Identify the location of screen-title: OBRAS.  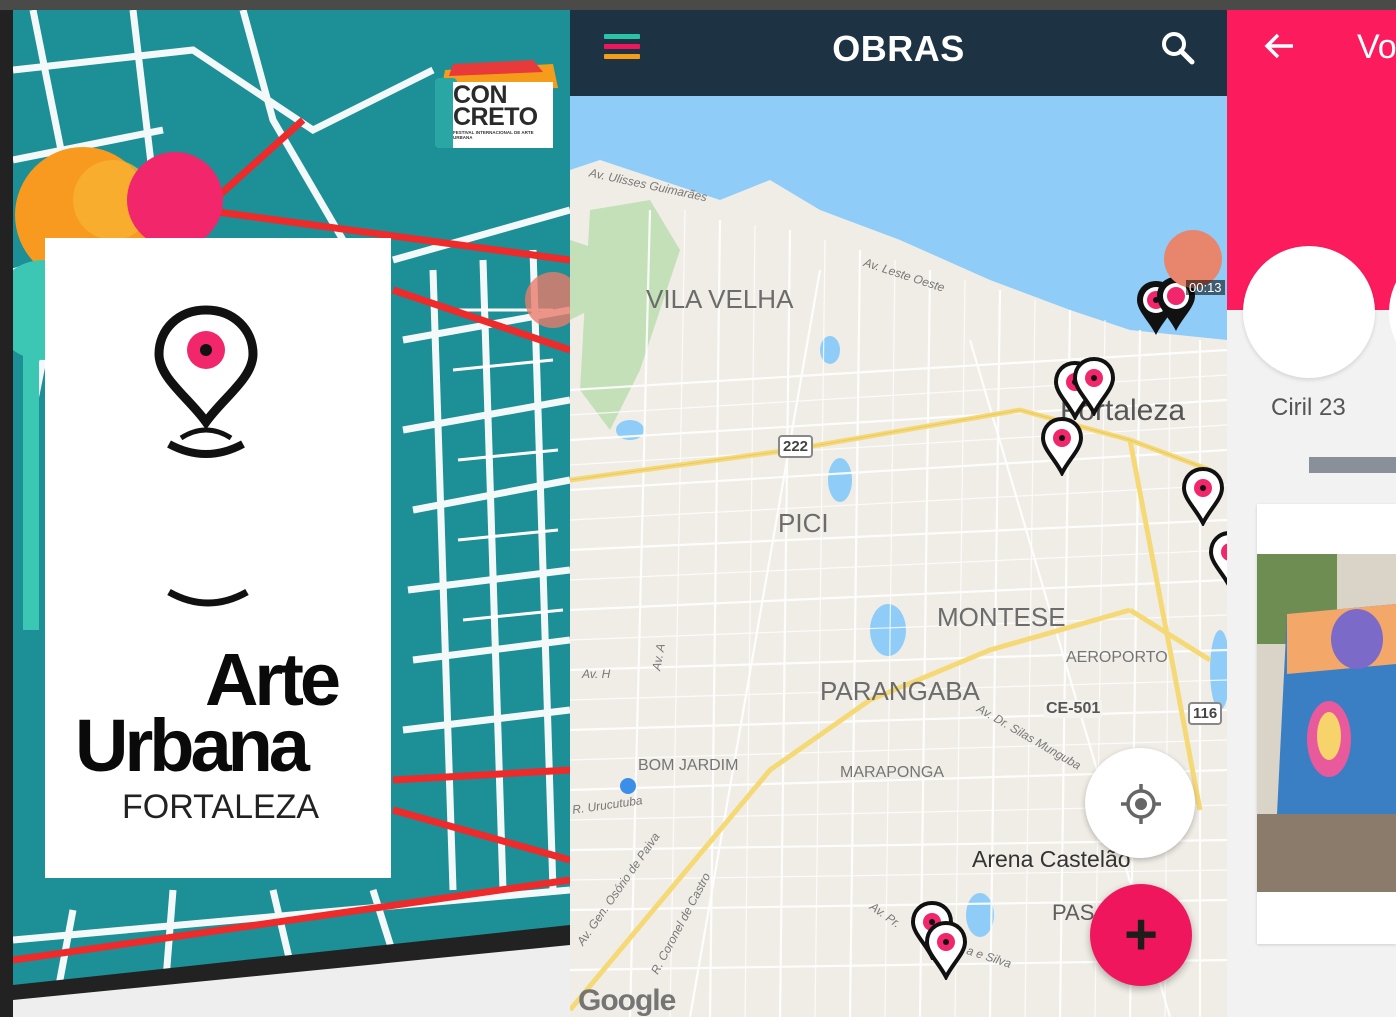
(898, 48).